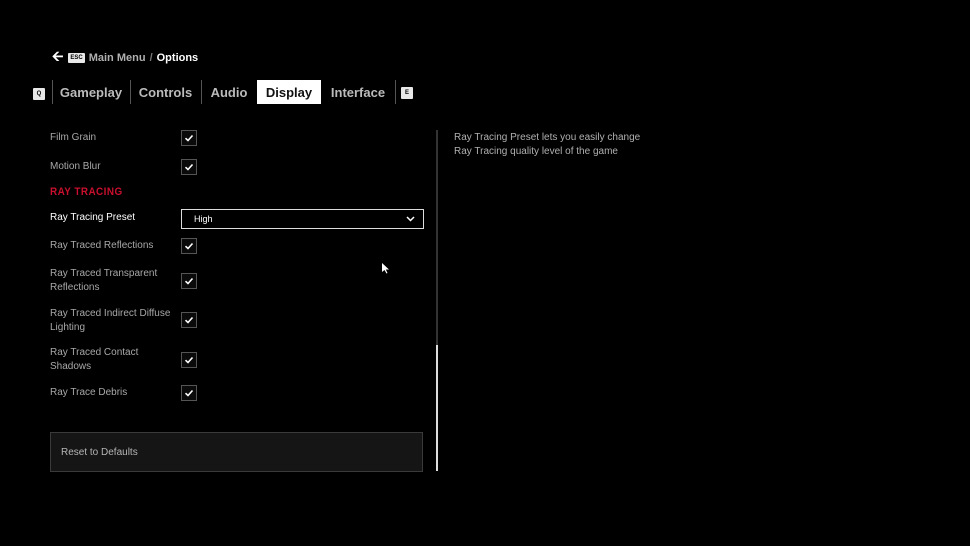 This screenshot has height=546, width=970. Describe the element at coordinates (385, 268) in the screenshot. I see `mouse-cursor-icon` at that location.